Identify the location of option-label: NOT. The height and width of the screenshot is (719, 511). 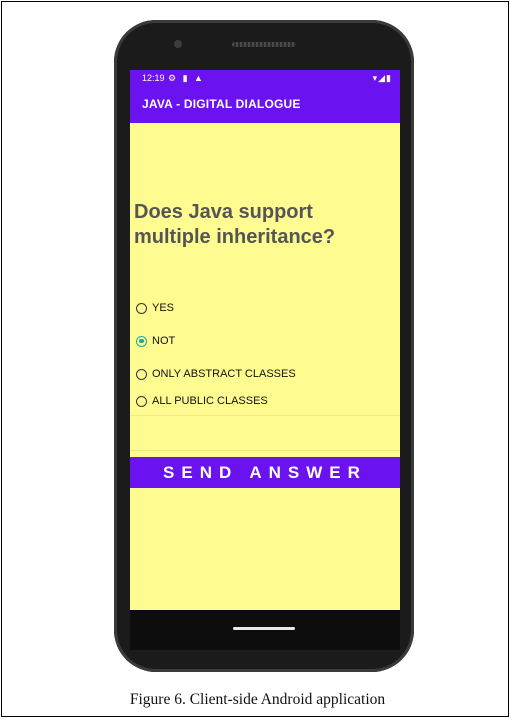
(164, 341).